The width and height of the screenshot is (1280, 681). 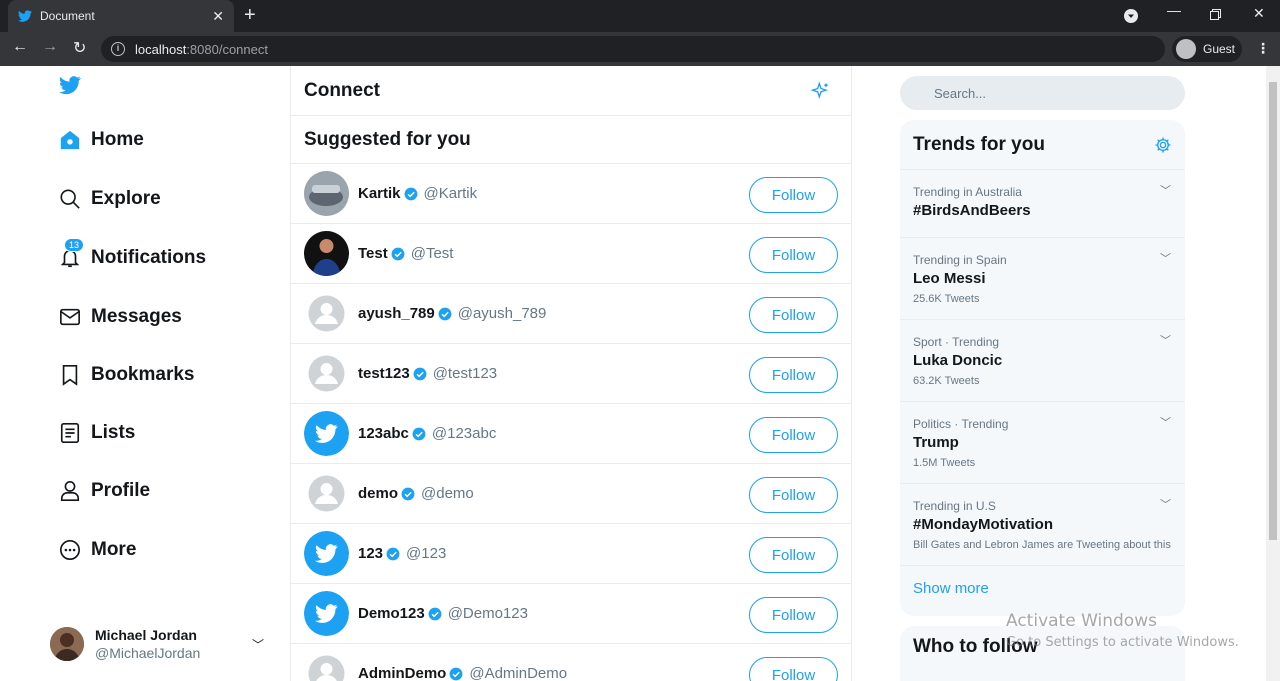 What do you see at coordinates (67, 16) in the screenshot?
I see `tab-title: Document` at bounding box center [67, 16].